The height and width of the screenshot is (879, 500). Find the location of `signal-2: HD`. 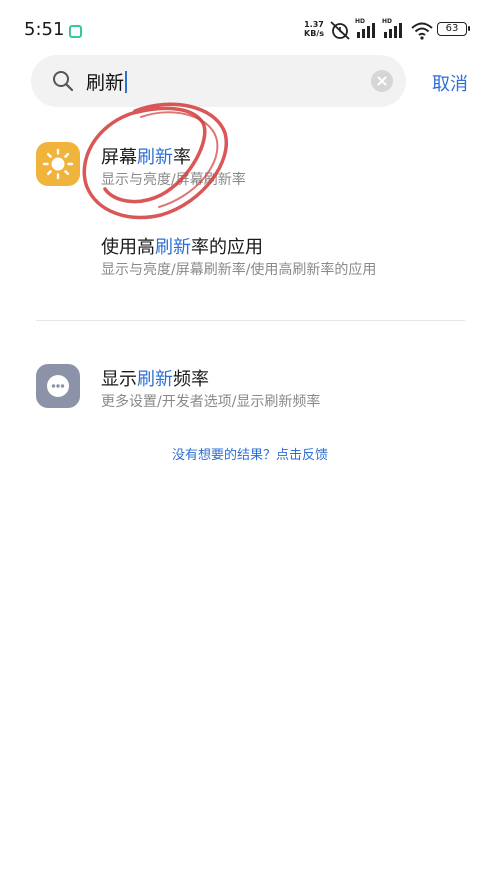

signal-2: HD is located at coordinates (394, 29).